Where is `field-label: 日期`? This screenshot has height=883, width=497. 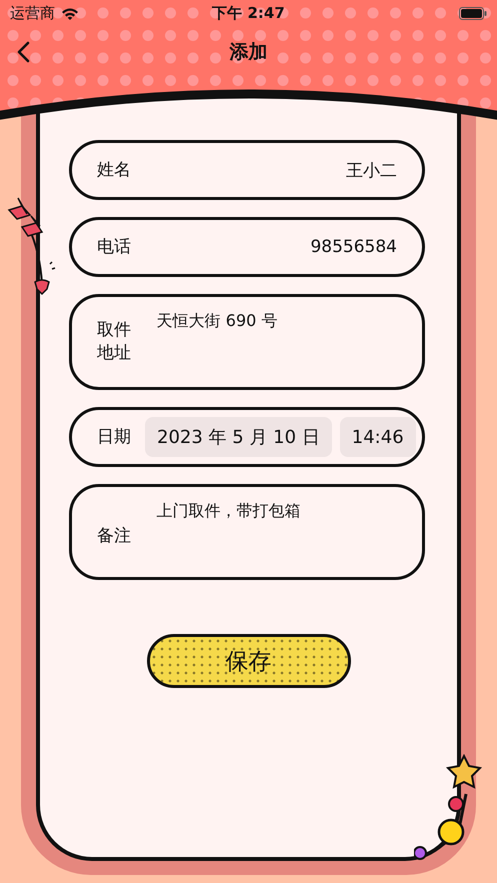
field-label: 日期 is located at coordinates (114, 437).